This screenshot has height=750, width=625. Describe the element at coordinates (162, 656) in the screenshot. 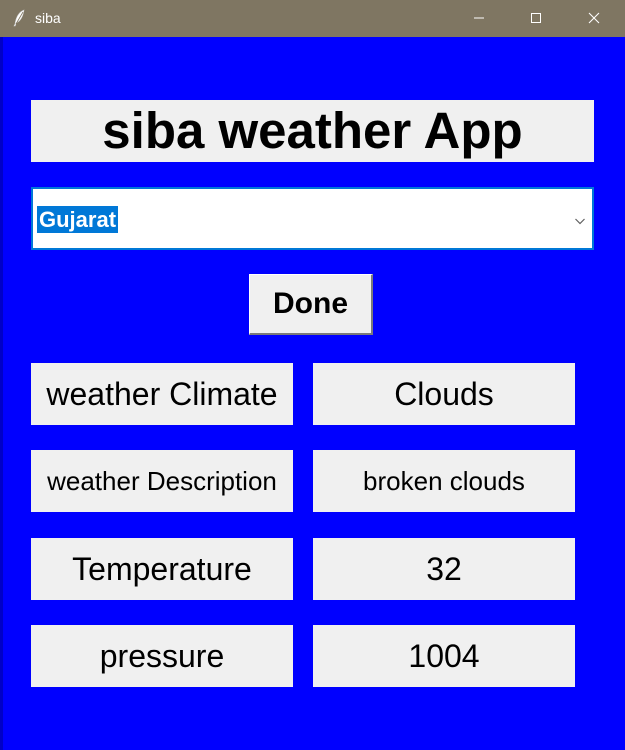

I see `pressure-label: pressure` at that location.